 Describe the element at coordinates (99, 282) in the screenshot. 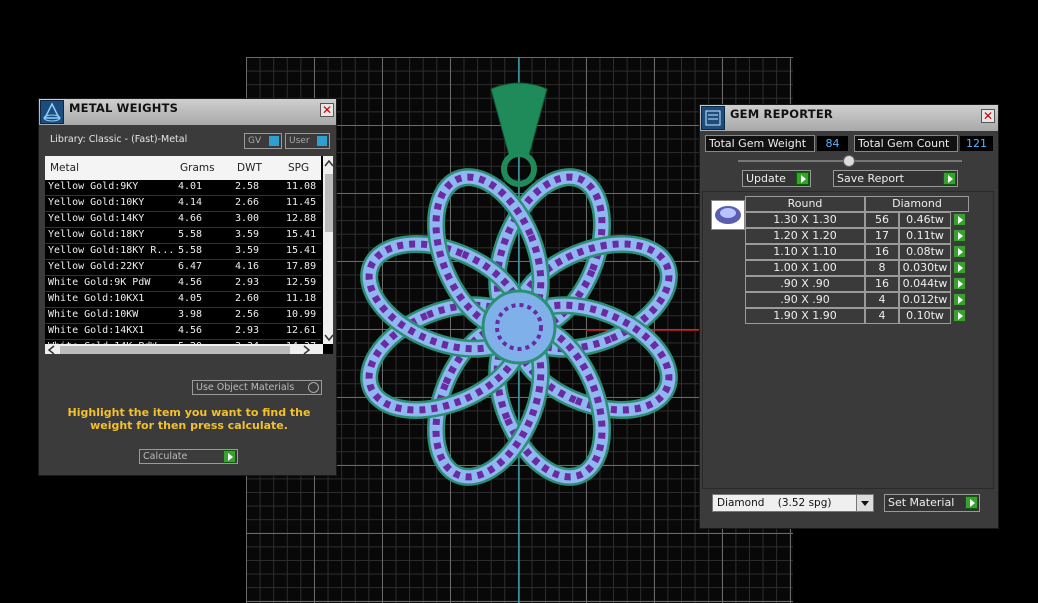

I see `cell-metal: White Gold:9K PdW` at that location.